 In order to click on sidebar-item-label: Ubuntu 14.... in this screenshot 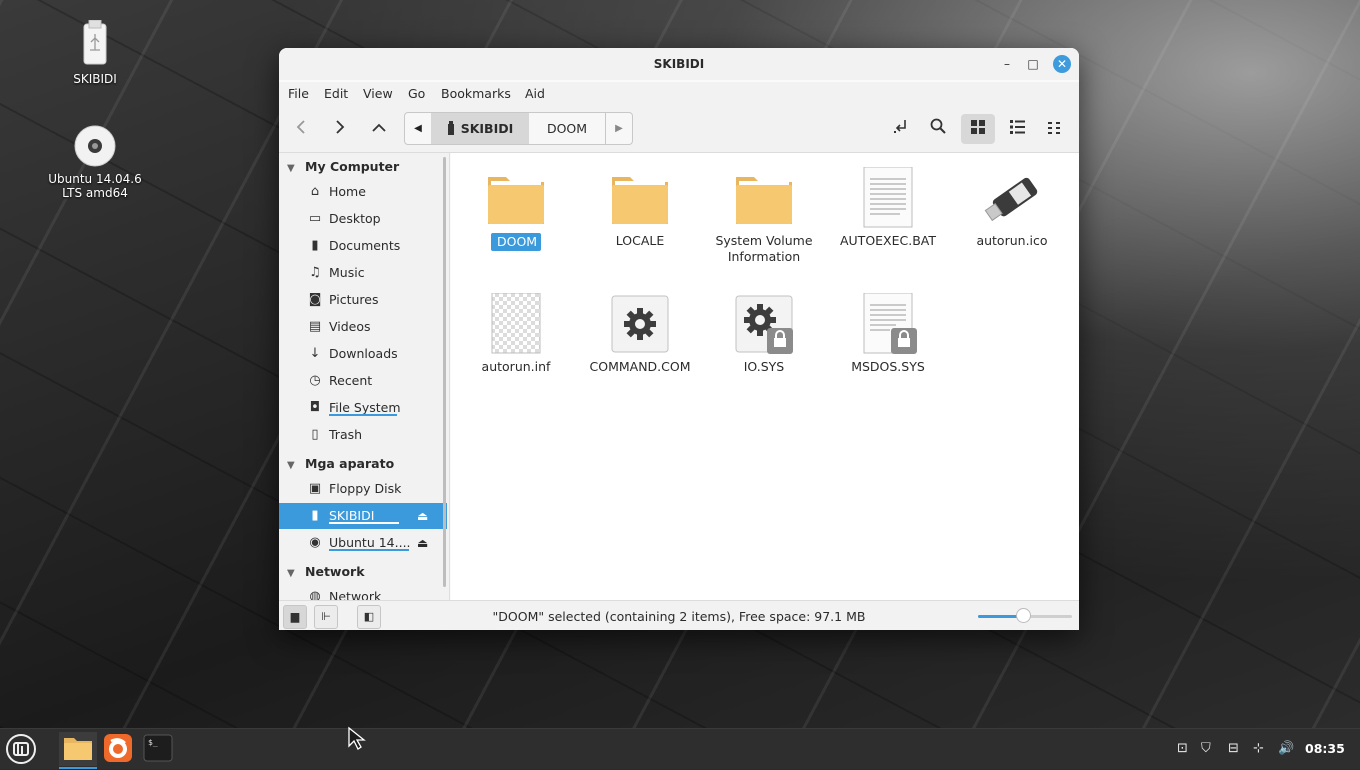, I will do `click(370, 542)`.